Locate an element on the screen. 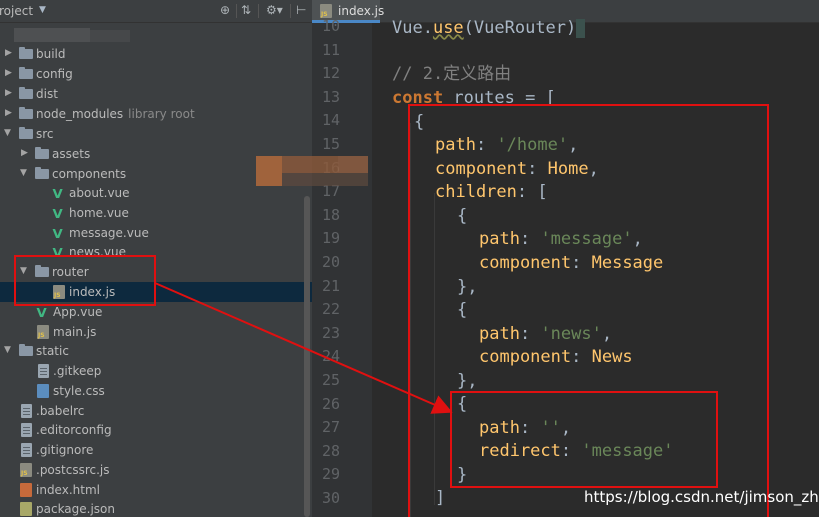 Image resolution: width=819 pixels, height=517 pixels. line-number: 25 is located at coordinates (330, 380).